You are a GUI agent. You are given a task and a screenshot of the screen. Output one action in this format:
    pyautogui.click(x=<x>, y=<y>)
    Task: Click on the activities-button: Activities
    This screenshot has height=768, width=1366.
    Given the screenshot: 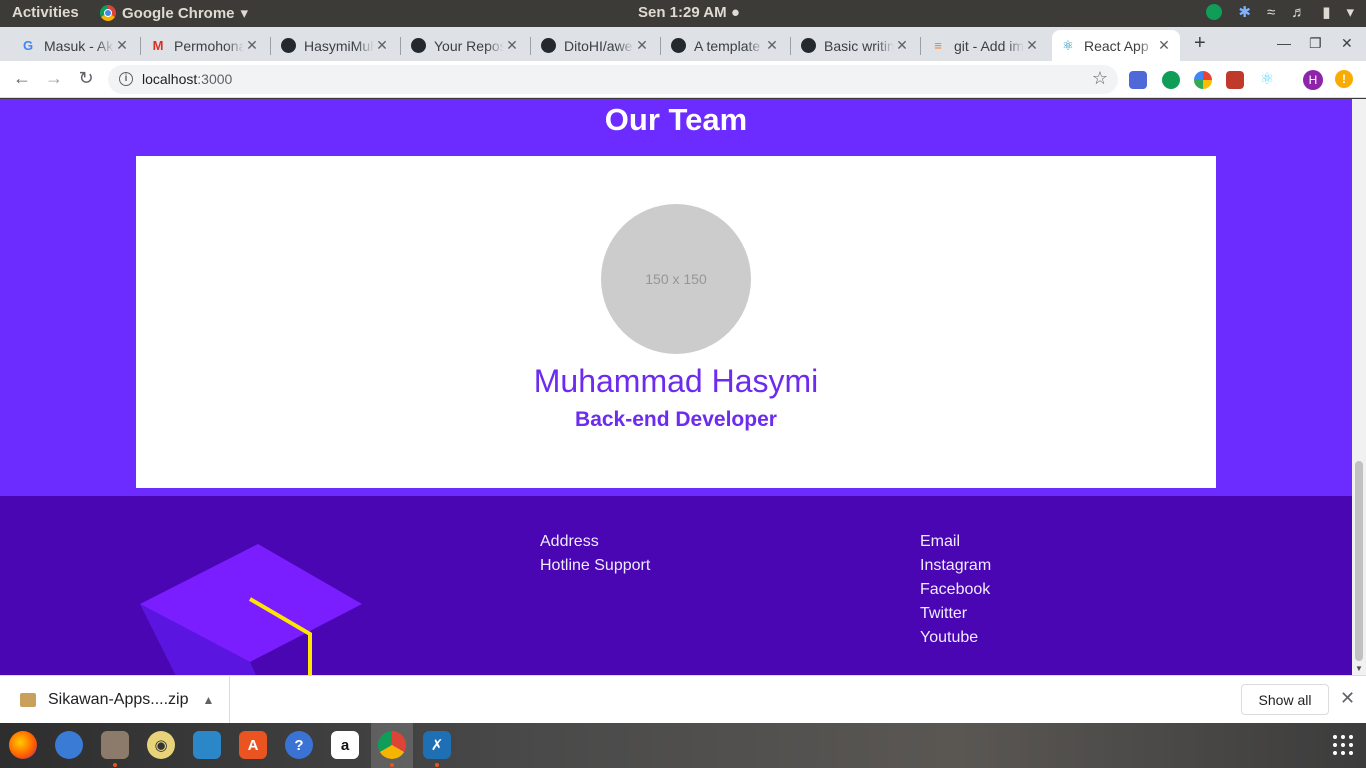 What is the action you would take?
    pyautogui.click(x=45, y=12)
    